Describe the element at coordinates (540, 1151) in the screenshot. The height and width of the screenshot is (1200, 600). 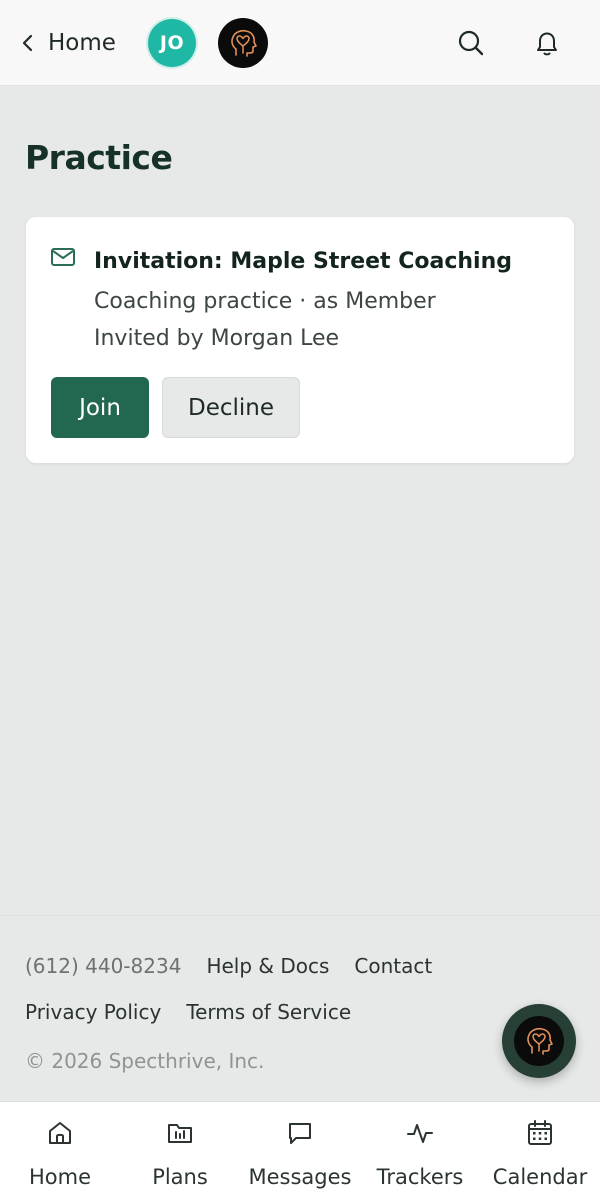
I see `nav-item-calendar: Calendar` at that location.